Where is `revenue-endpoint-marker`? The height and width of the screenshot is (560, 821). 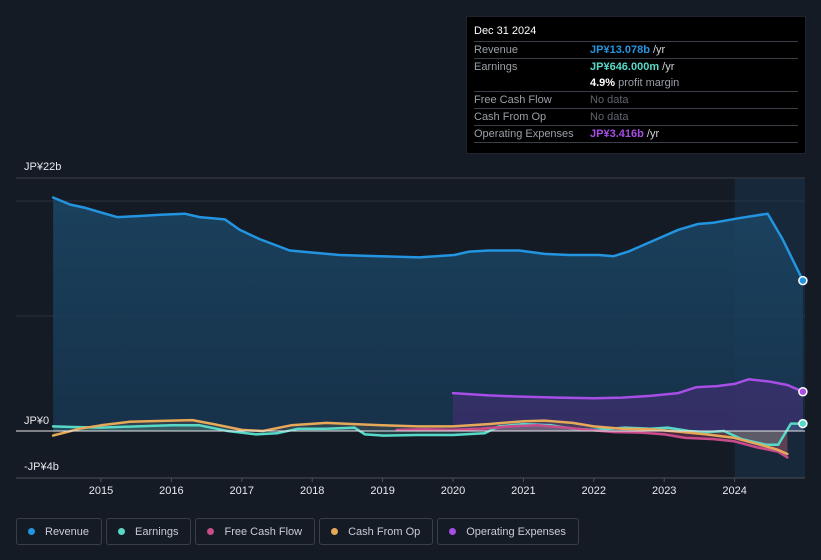
revenue-endpoint-marker is located at coordinates (803, 280).